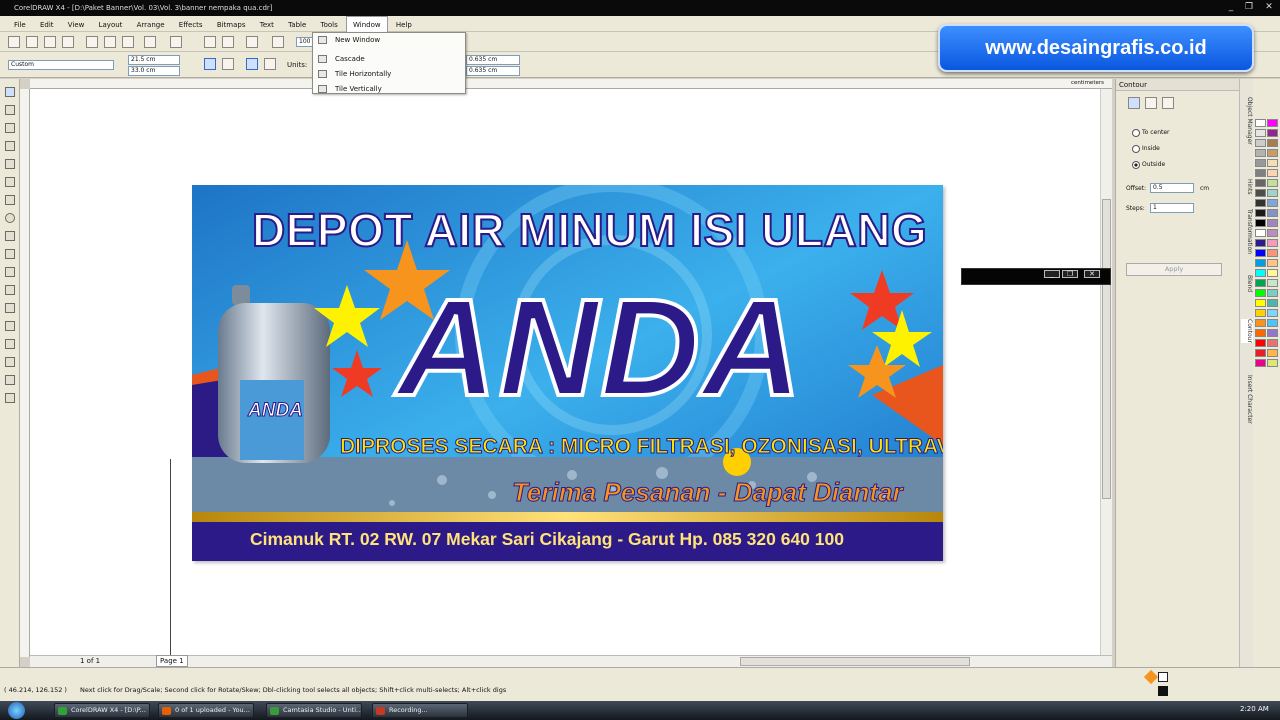 The height and width of the screenshot is (720, 1280). I want to click on page-width-field: 21.5 cm, so click(154, 60).